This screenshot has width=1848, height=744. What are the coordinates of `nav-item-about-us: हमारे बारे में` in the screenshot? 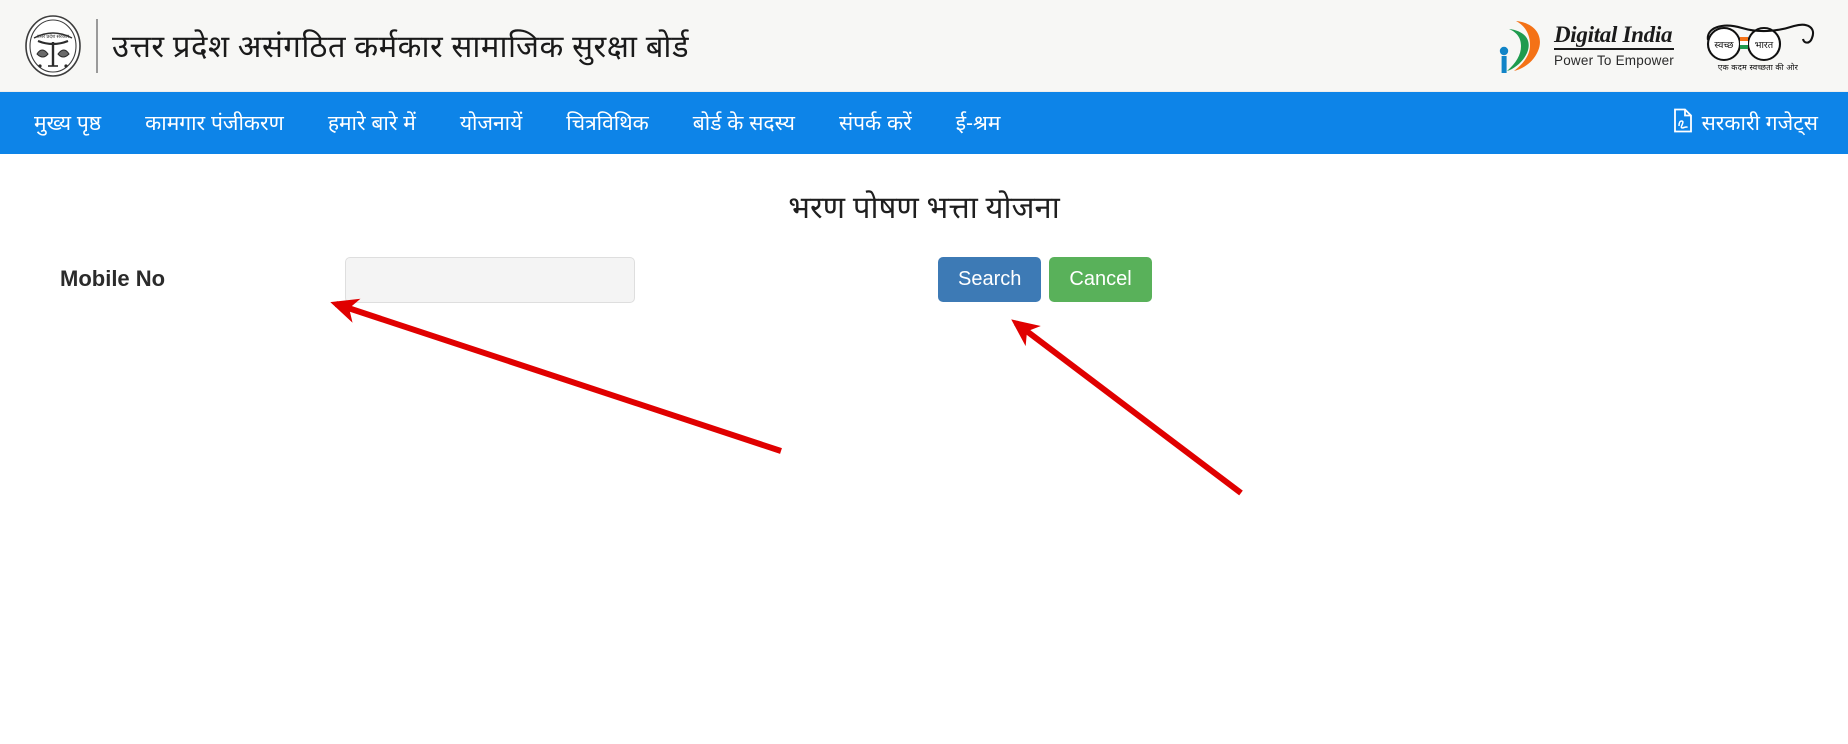 It's located at (372, 123).